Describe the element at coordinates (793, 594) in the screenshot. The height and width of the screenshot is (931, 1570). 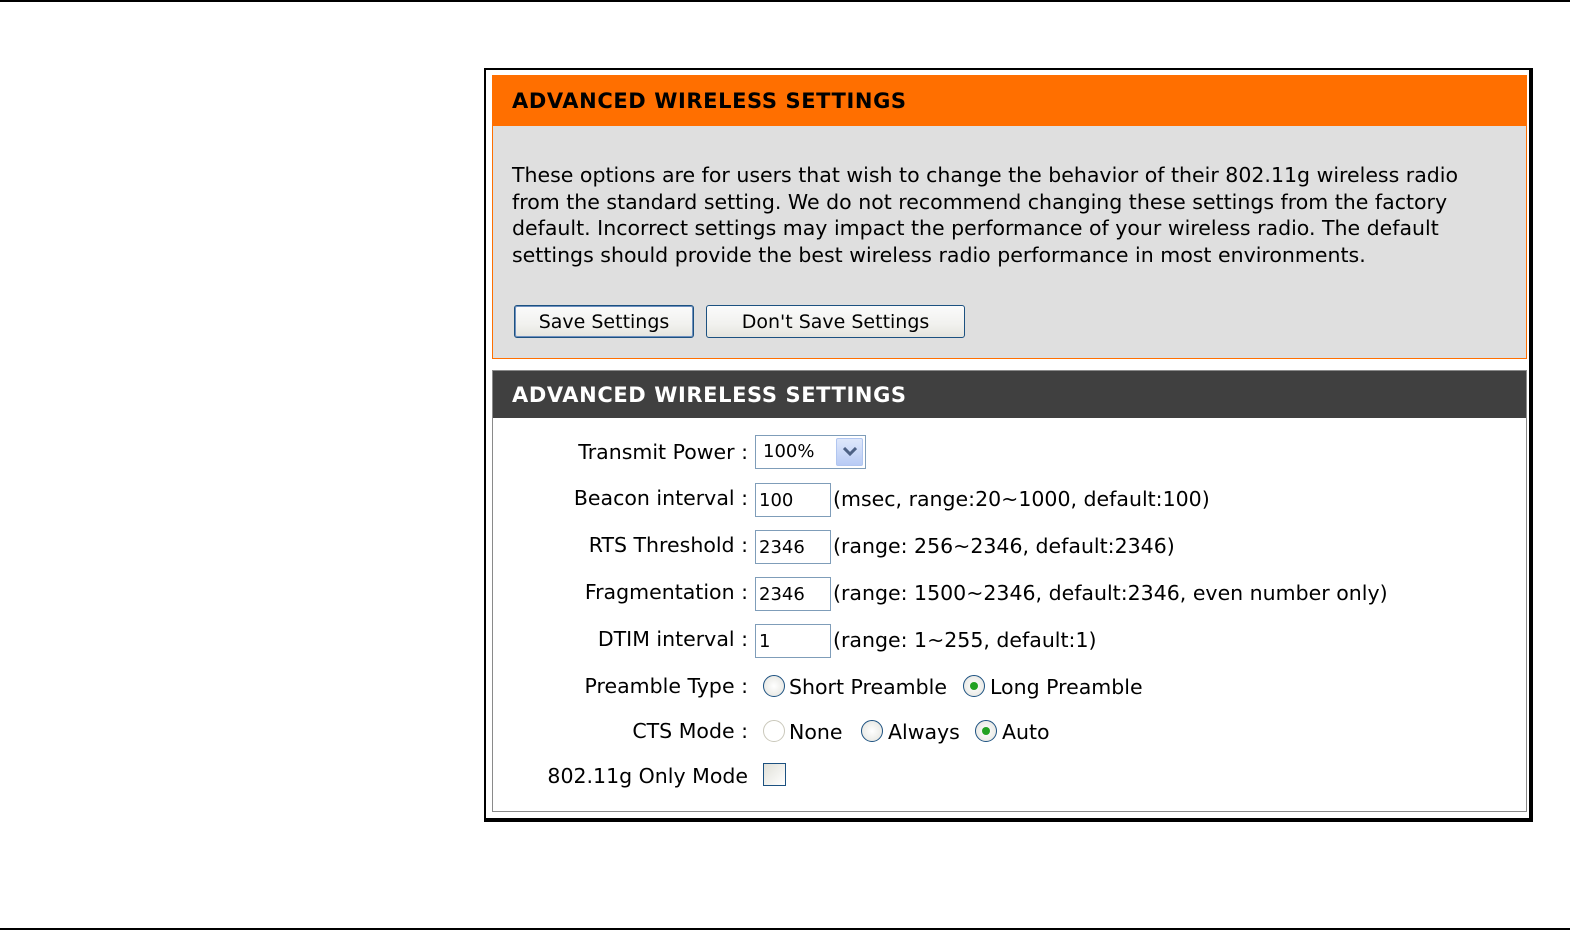
I see `fragmentation-input` at that location.